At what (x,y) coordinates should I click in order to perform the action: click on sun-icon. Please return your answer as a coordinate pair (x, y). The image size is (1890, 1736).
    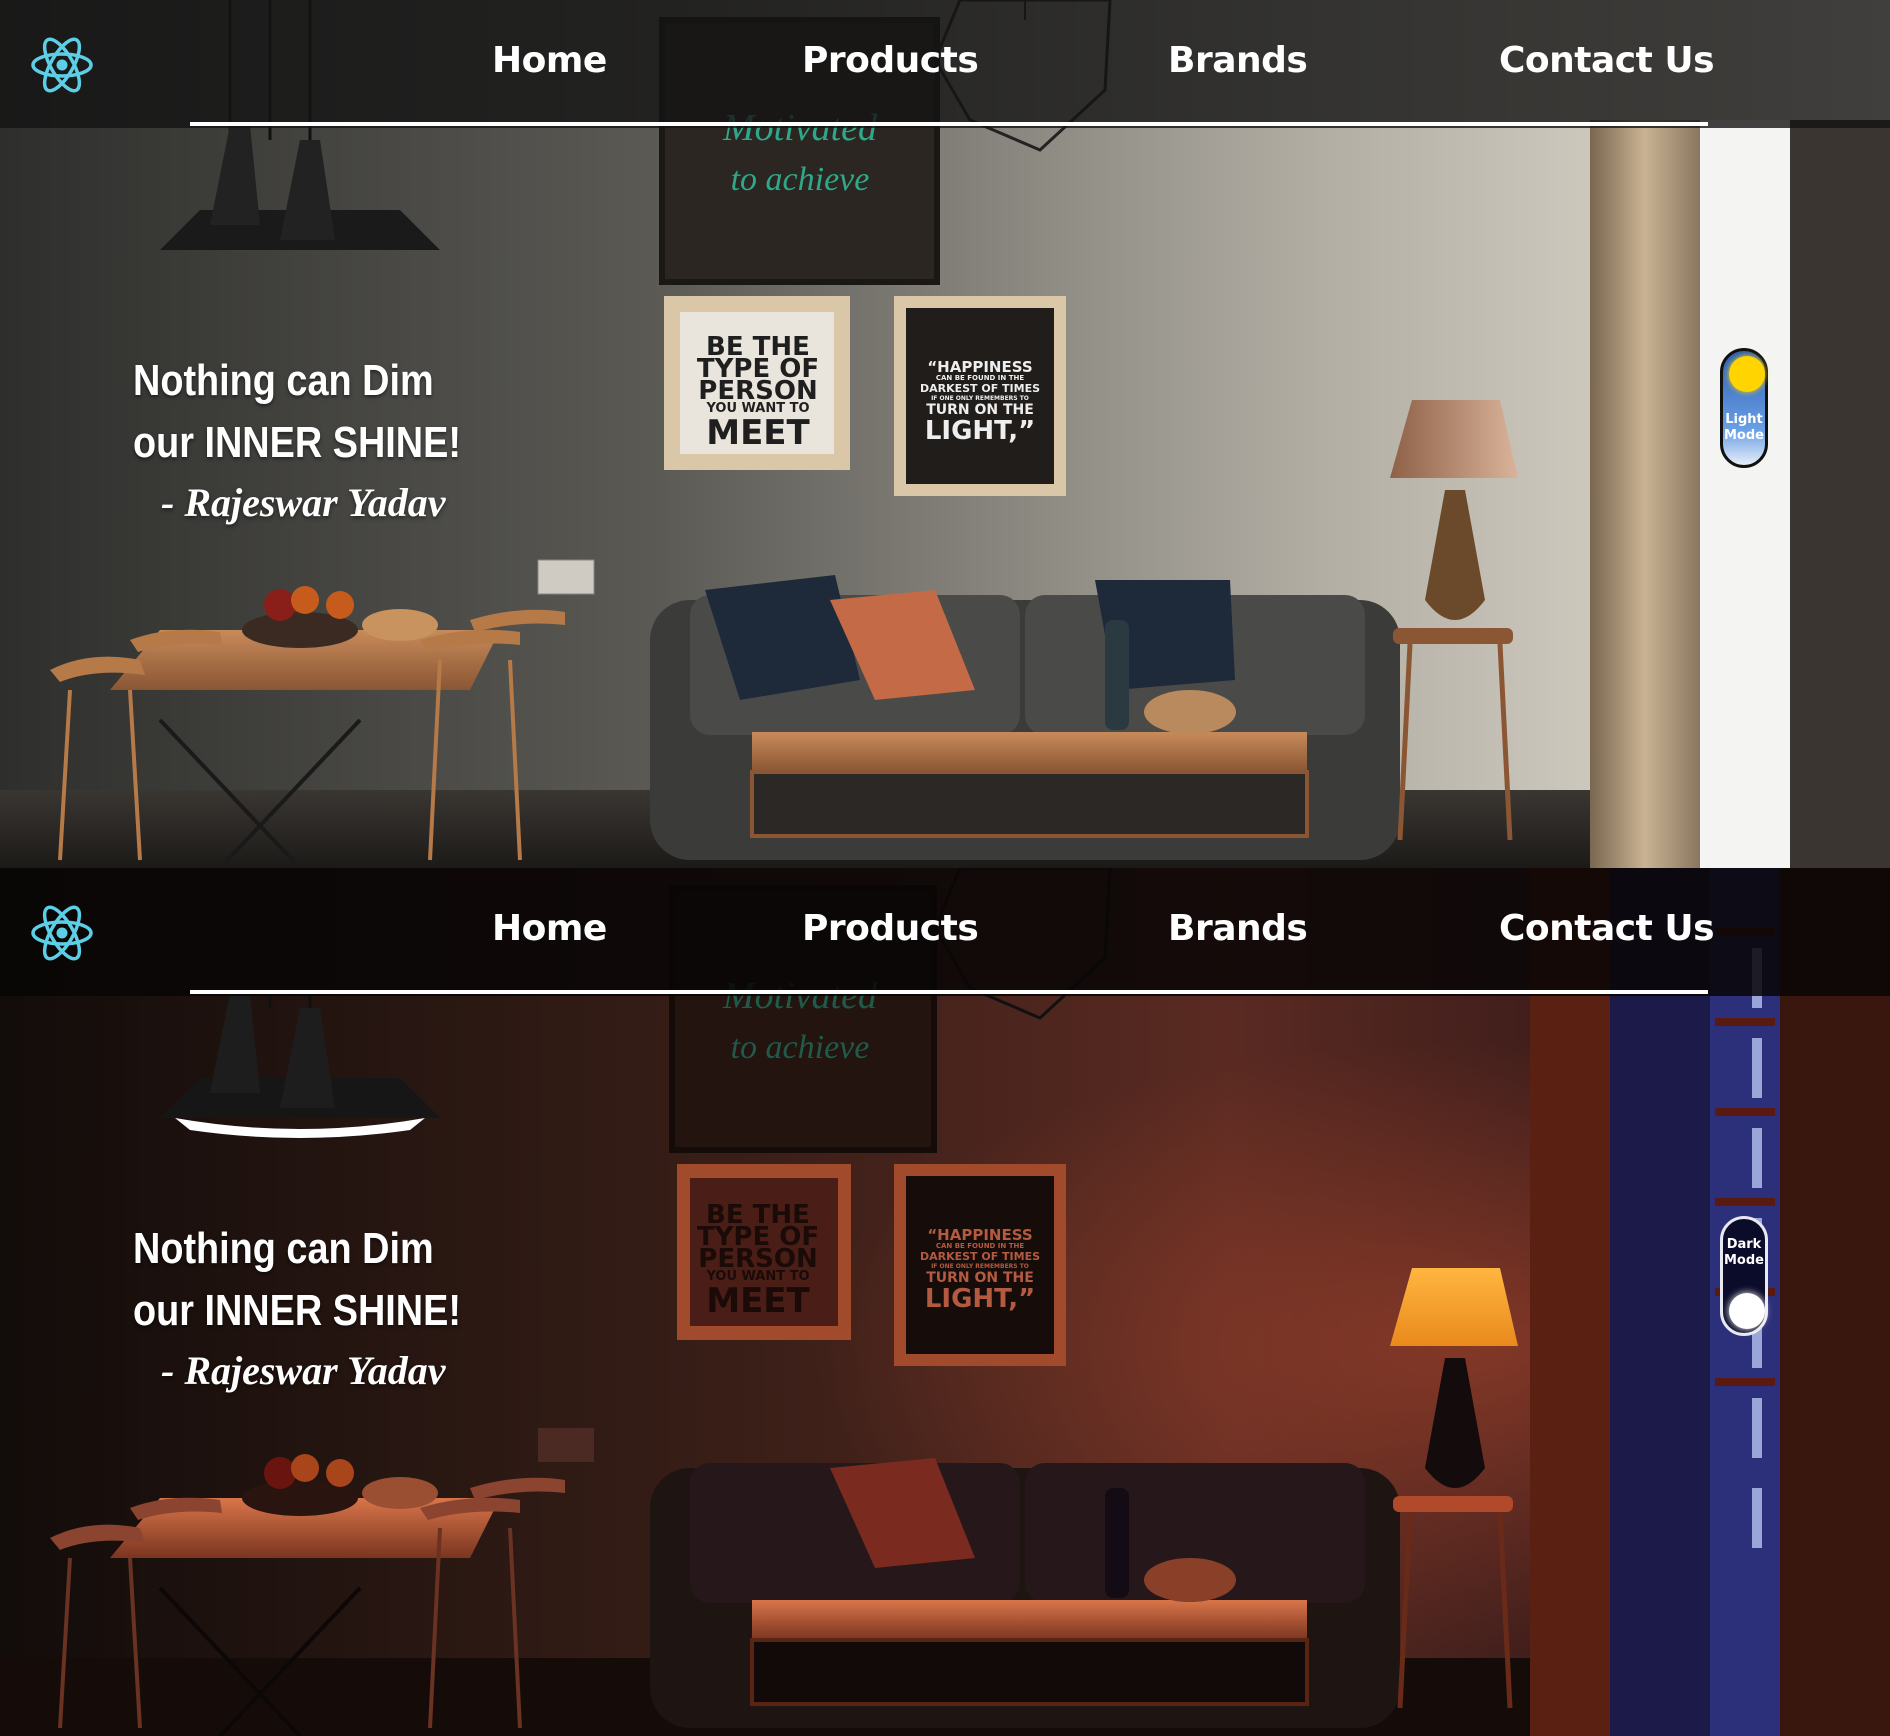
    Looking at the image, I should click on (1747, 374).